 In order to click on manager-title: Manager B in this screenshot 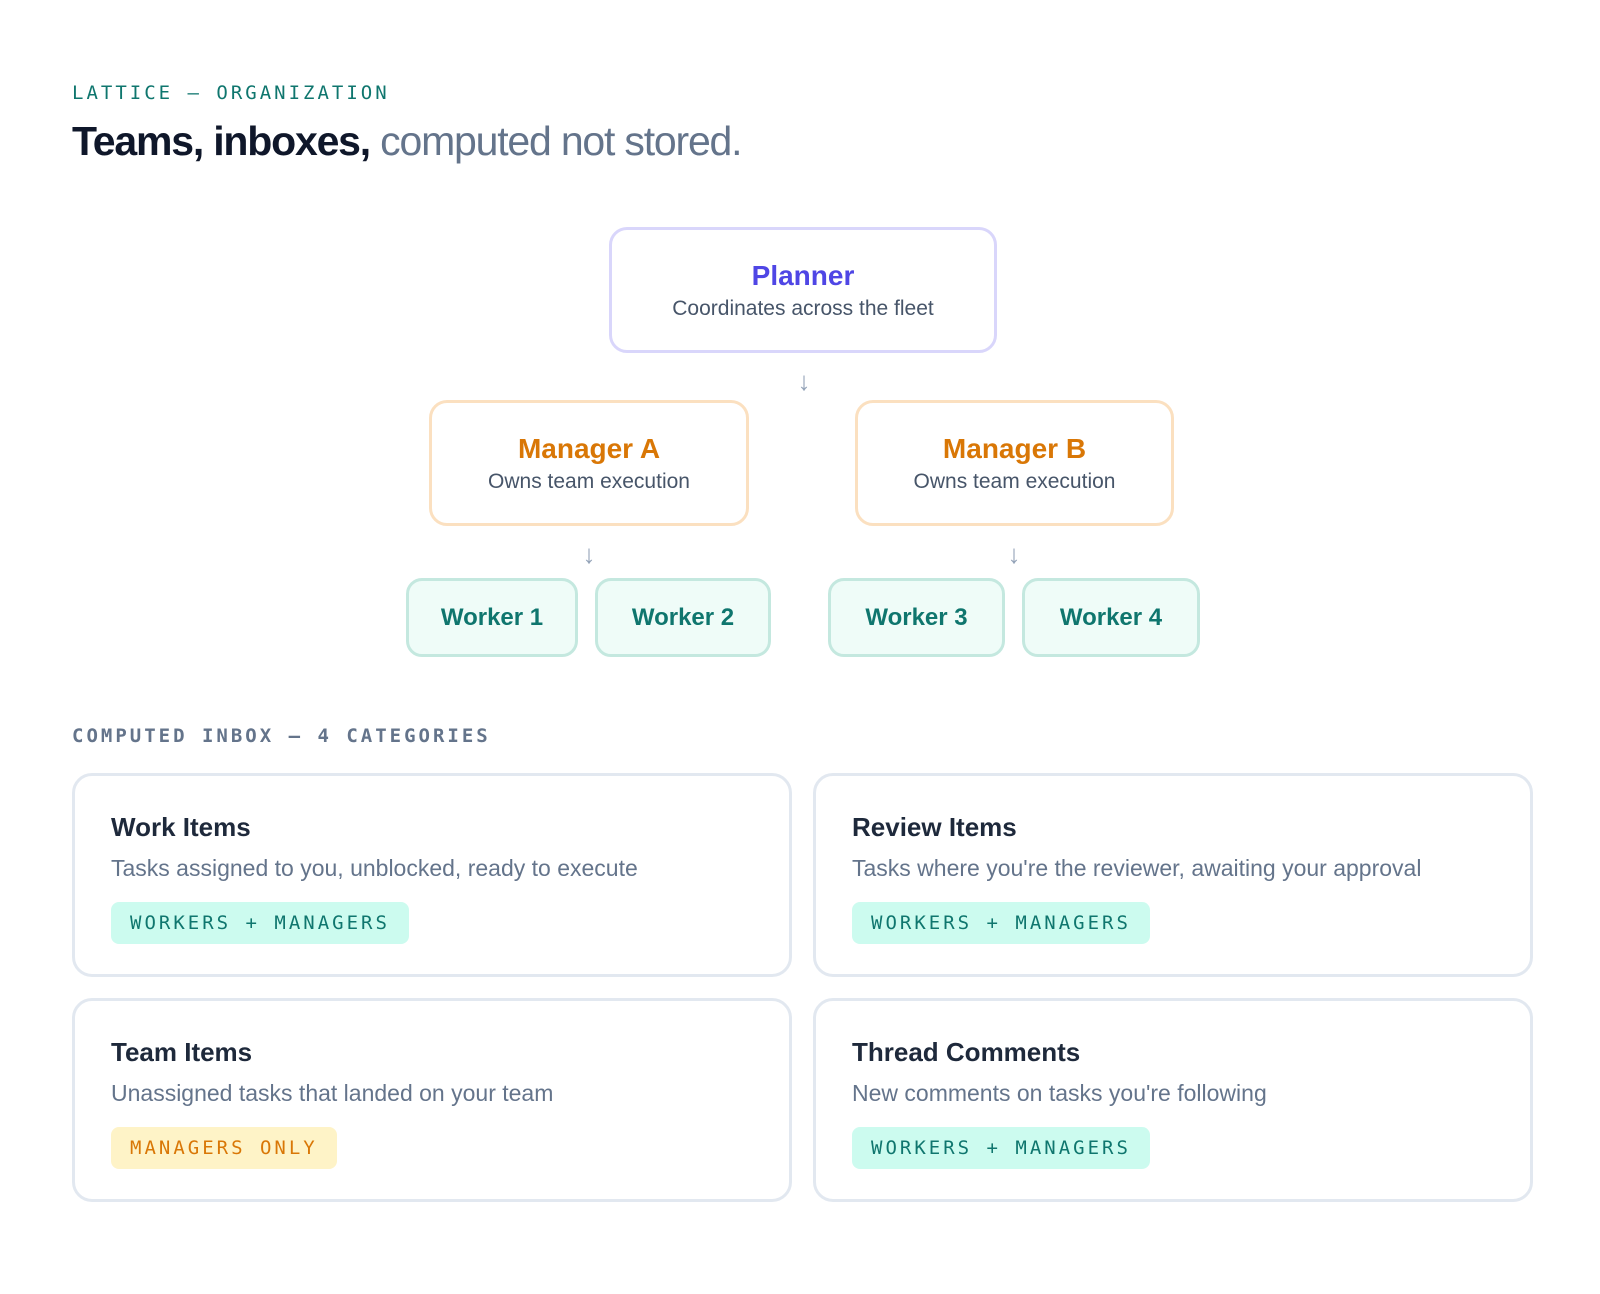, I will do `click(1014, 448)`.